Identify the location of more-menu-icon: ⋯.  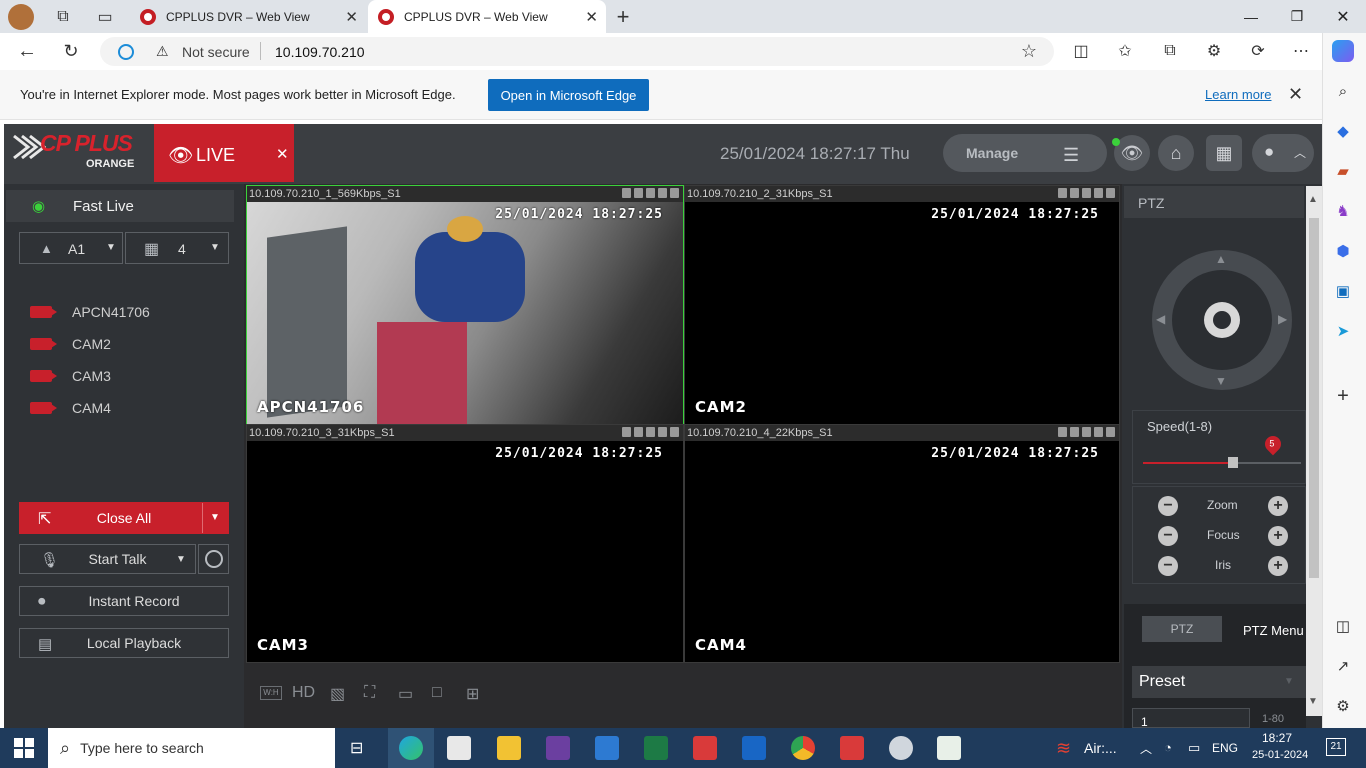
(1301, 51).